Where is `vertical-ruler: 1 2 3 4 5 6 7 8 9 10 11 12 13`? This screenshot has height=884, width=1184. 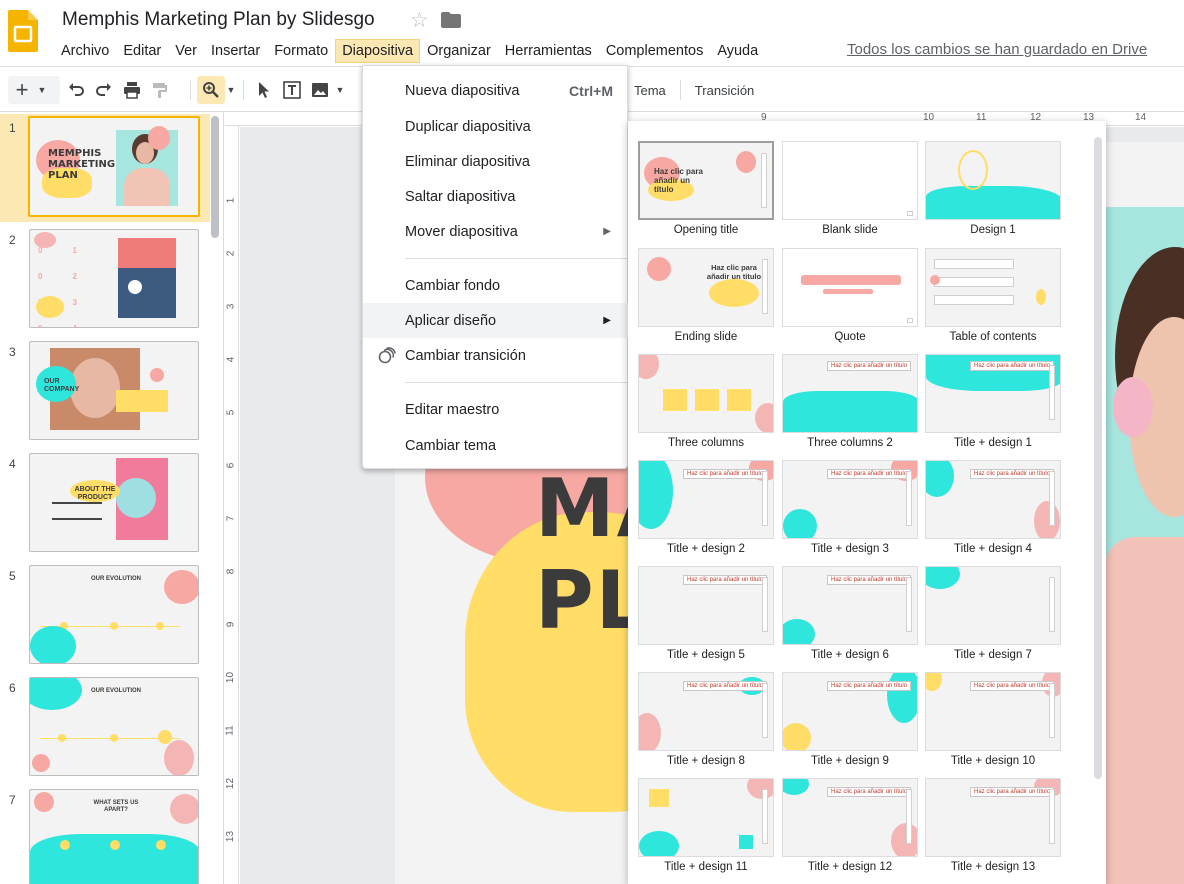 vertical-ruler: 1 2 3 4 5 6 7 8 9 10 11 12 13 is located at coordinates (232, 505).